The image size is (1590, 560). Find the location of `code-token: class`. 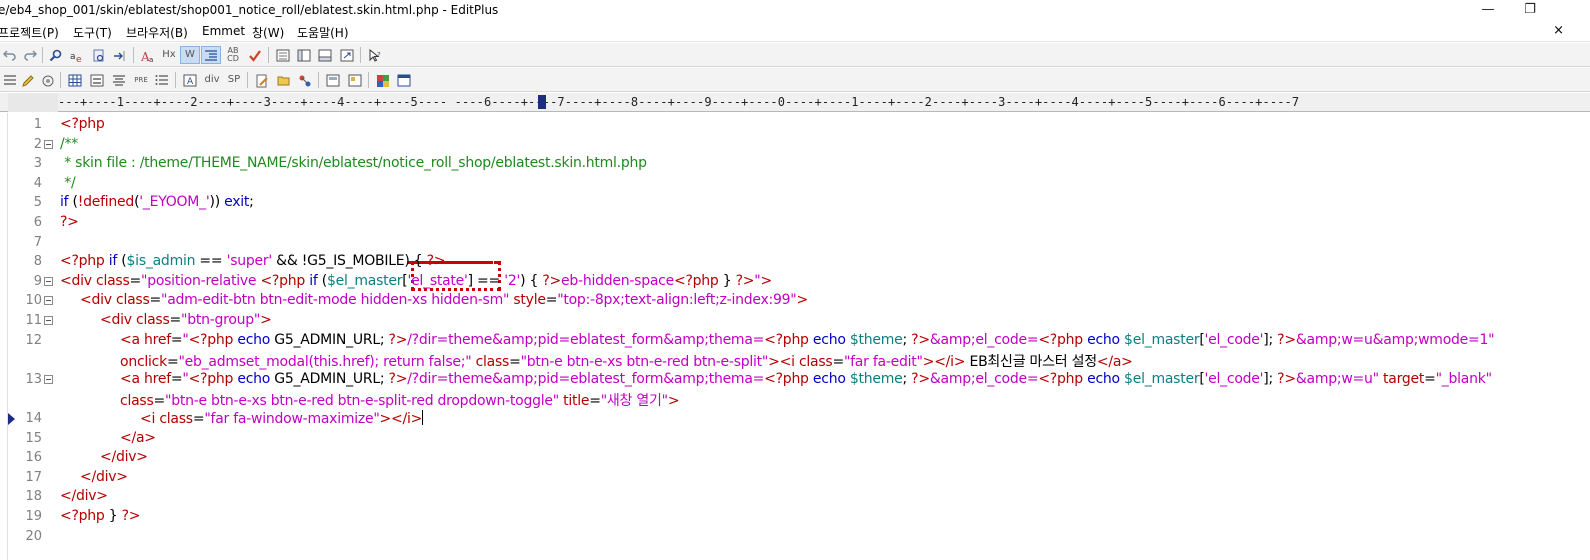

code-token: class is located at coordinates (492, 362).